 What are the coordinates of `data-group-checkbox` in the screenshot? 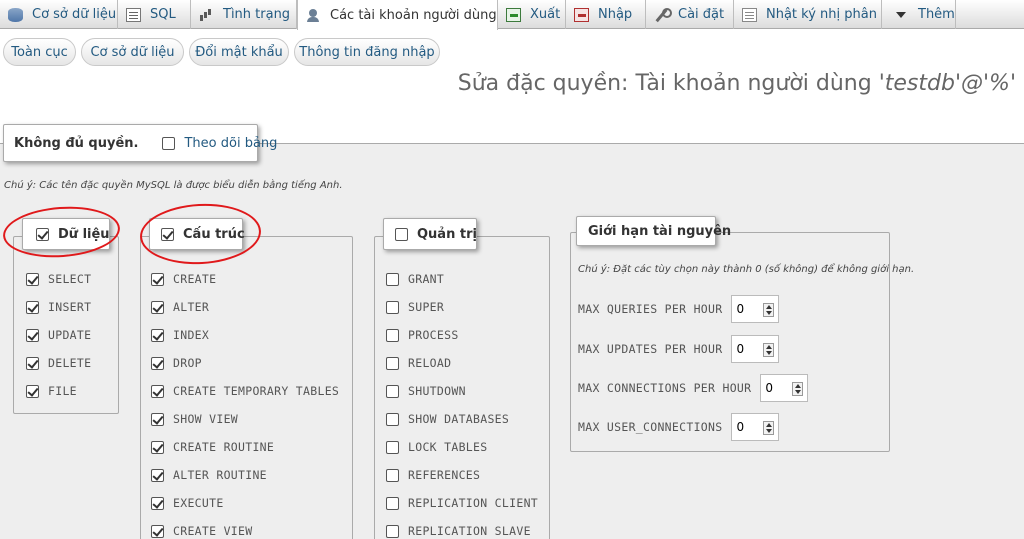 It's located at (42, 234).